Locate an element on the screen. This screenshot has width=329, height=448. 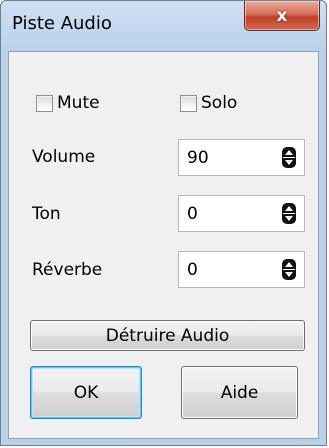
detruire-audio-button: Détruire Audio is located at coordinates (167, 335).